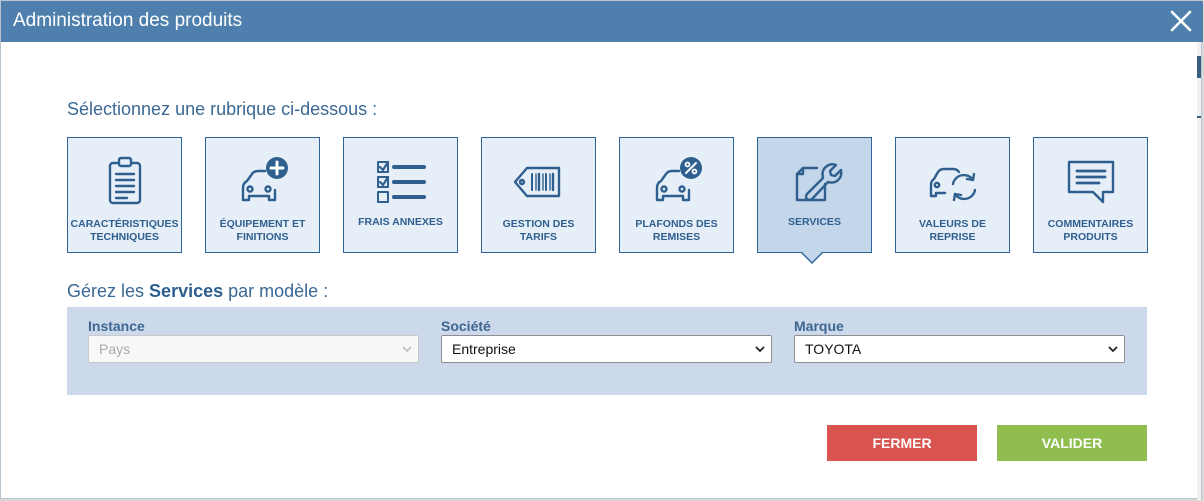  What do you see at coordinates (106, 291) in the screenshot?
I see `manage-prefix: Gérez les` at bounding box center [106, 291].